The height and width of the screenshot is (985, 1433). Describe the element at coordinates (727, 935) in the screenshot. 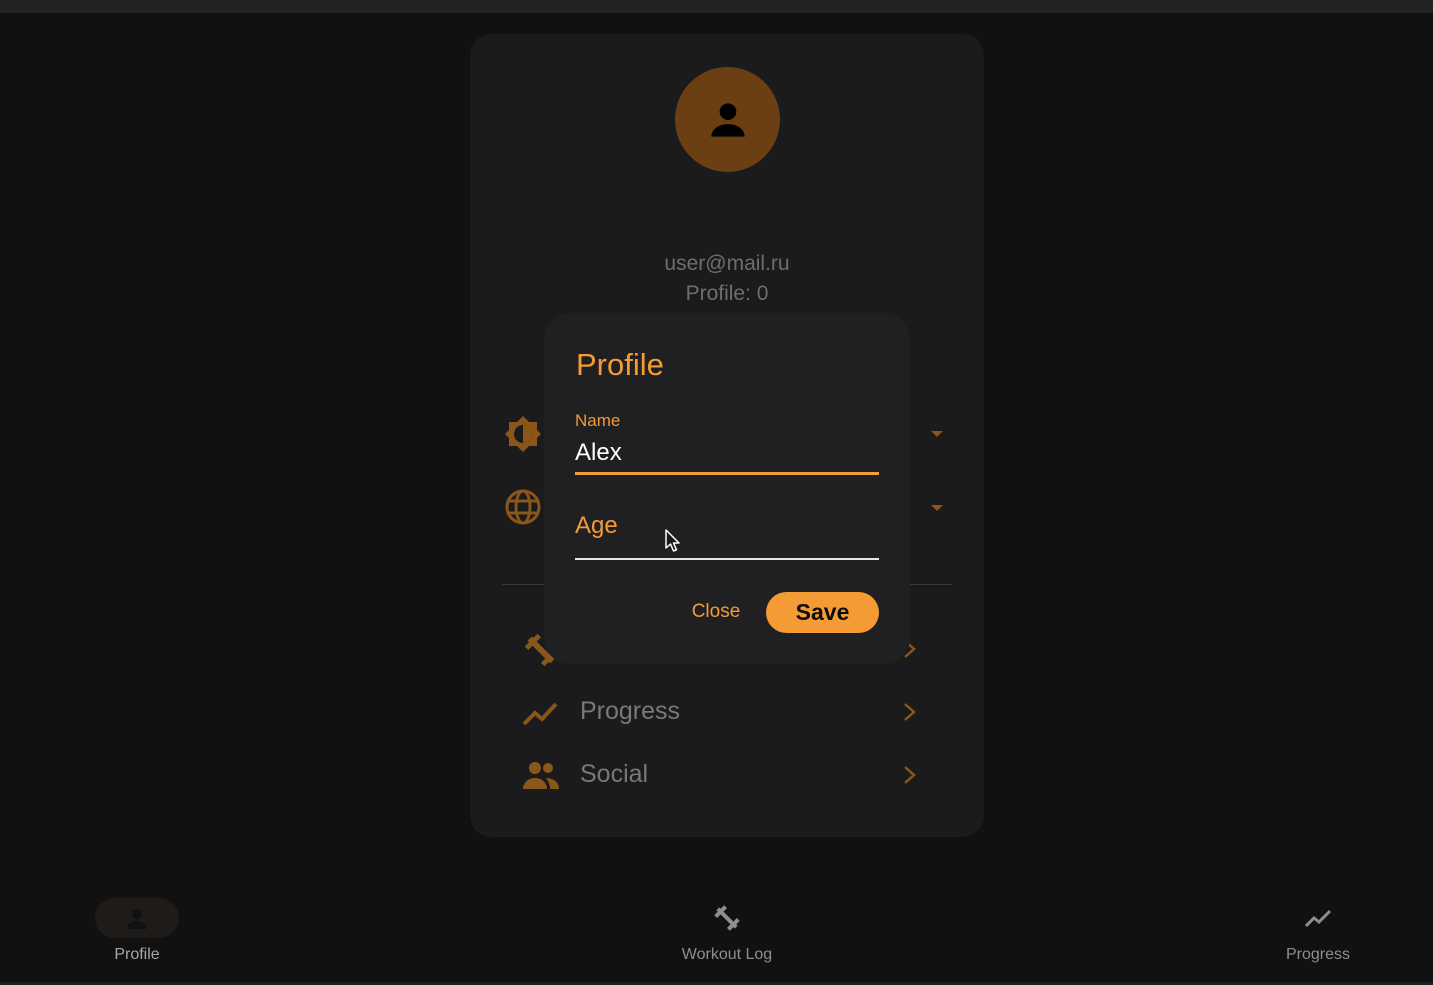

I see `nav-item-workout-log: Workout Log` at that location.